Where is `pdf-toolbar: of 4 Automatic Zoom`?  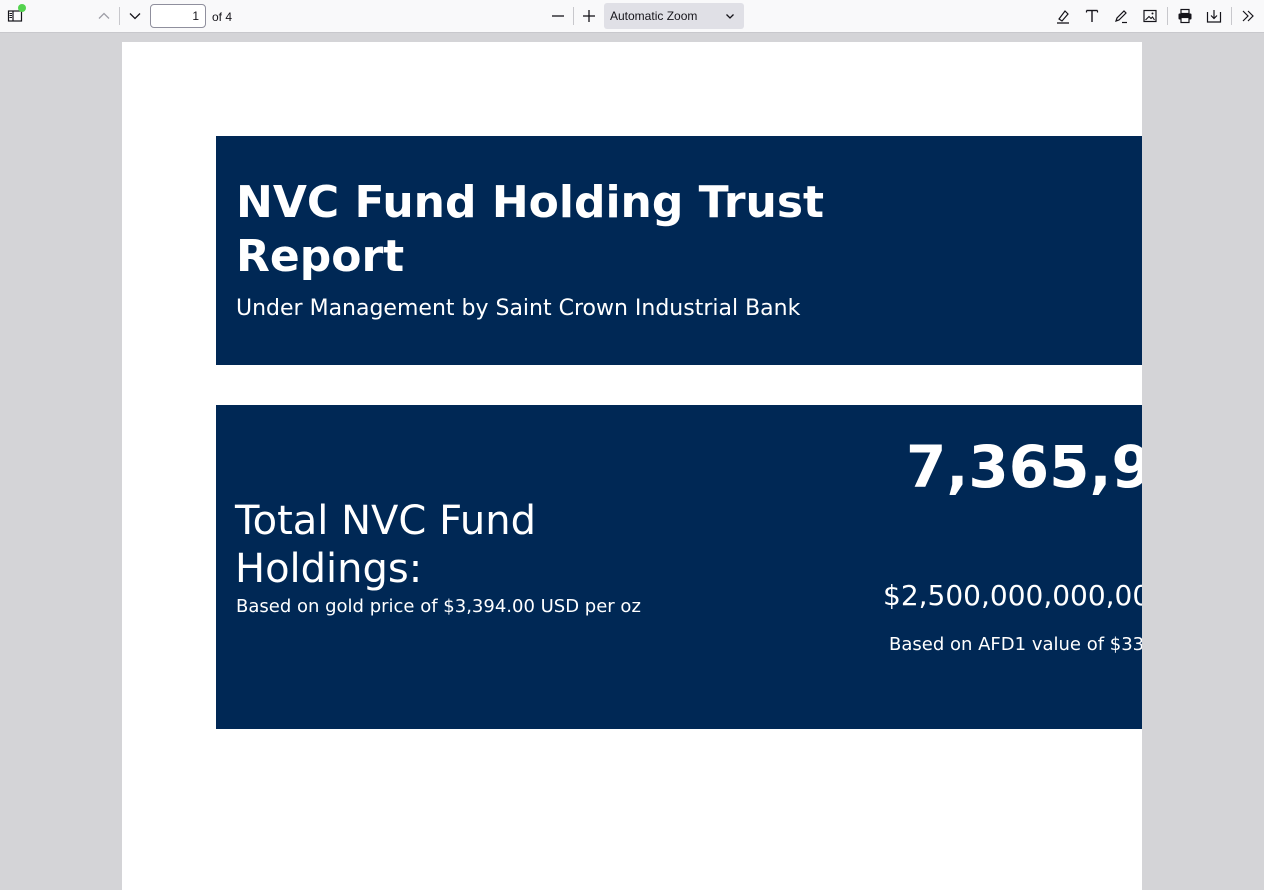
pdf-toolbar: of 4 Automatic Zoom is located at coordinates (632, 16).